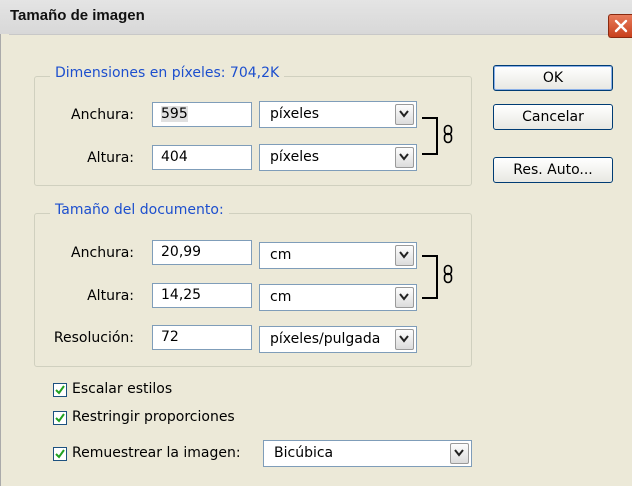 The width and height of the screenshot is (632, 486). I want to click on doc-height-unit-dropdown-button, so click(404, 297).